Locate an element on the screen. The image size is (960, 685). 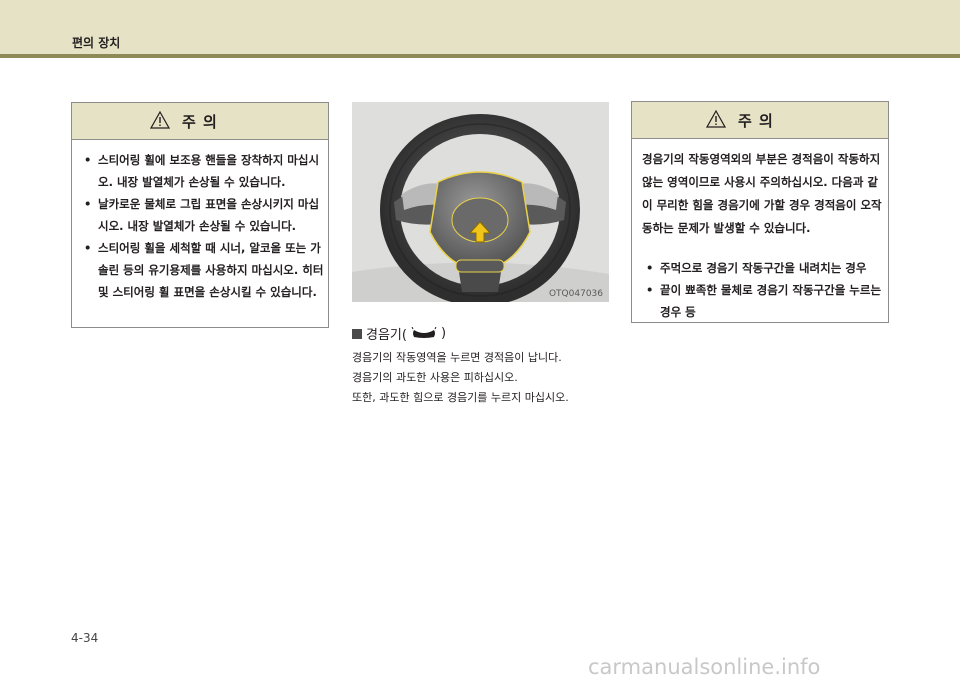
steering-wheel-illustration is located at coordinates (480, 202).